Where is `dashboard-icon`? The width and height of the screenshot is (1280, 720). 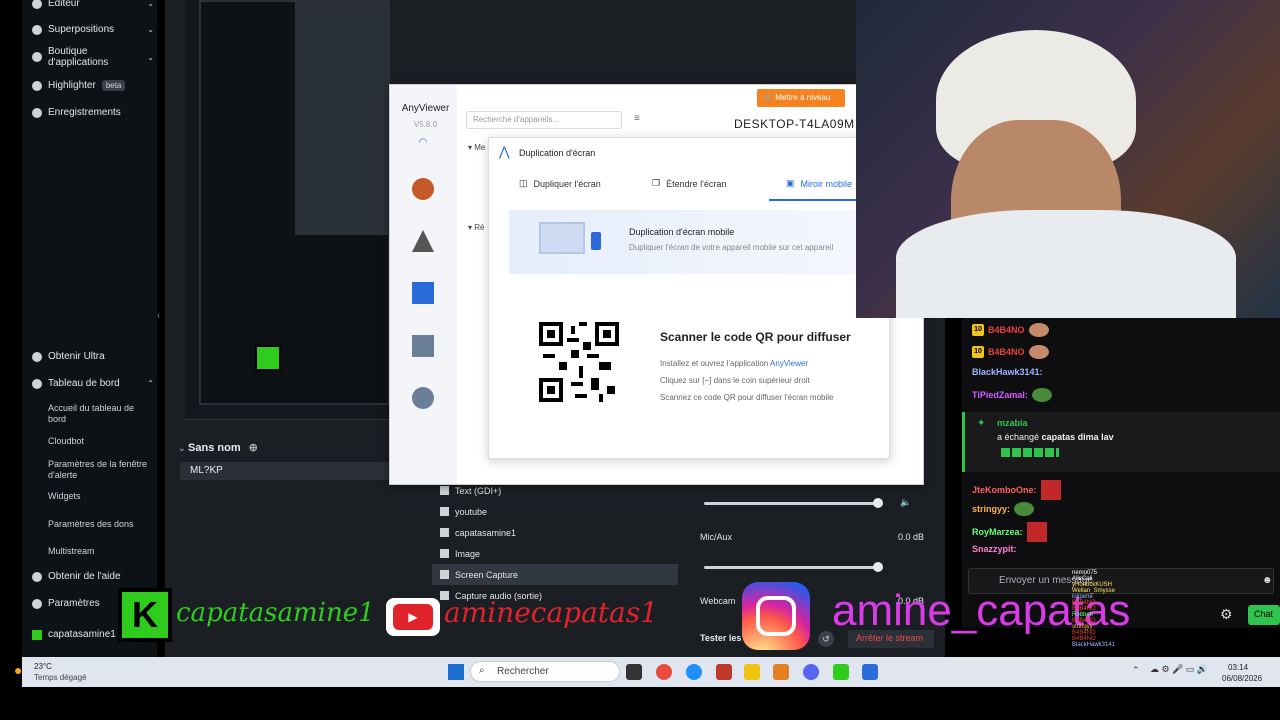 dashboard-icon is located at coordinates (37, 383).